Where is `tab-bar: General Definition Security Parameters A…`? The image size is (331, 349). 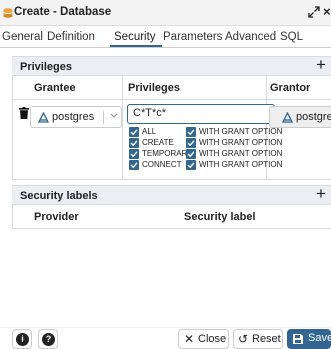 tab-bar: General Definition Security Parameters A… is located at coordinates (165, 37).